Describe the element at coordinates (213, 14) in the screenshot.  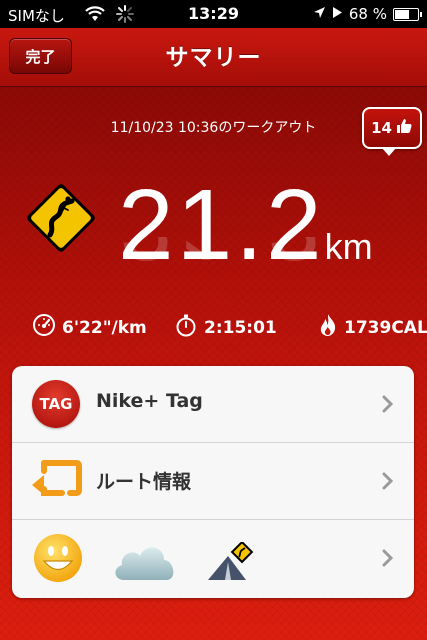
I see `status-bar: SIMなし 13:29 68 %` at that location.